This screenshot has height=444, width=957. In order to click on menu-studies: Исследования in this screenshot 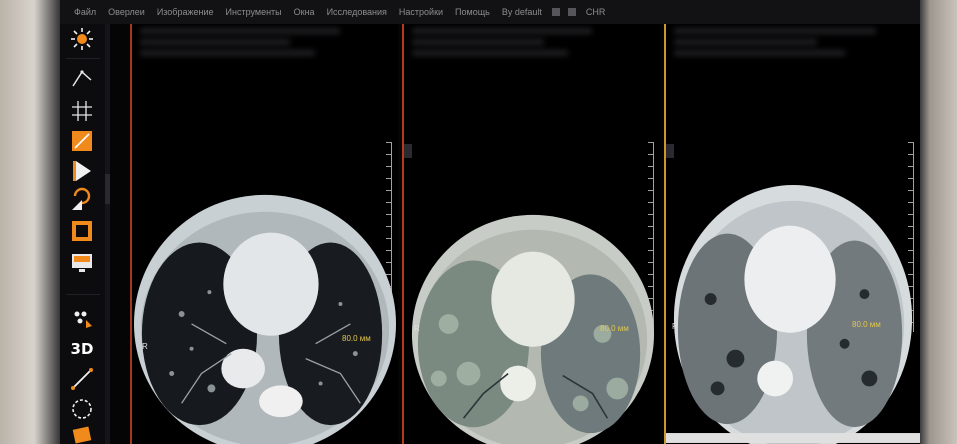, I will do `click(357, 12)`.